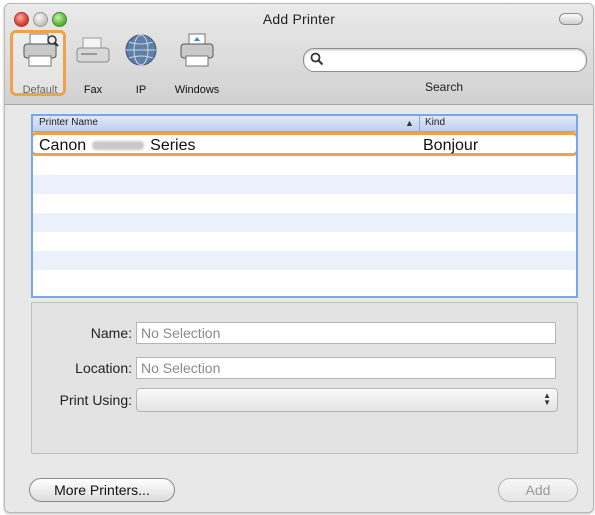 The width and height of the screenshot is (595, 515). I want to click on name-field: No Selection, so click(346, 333).